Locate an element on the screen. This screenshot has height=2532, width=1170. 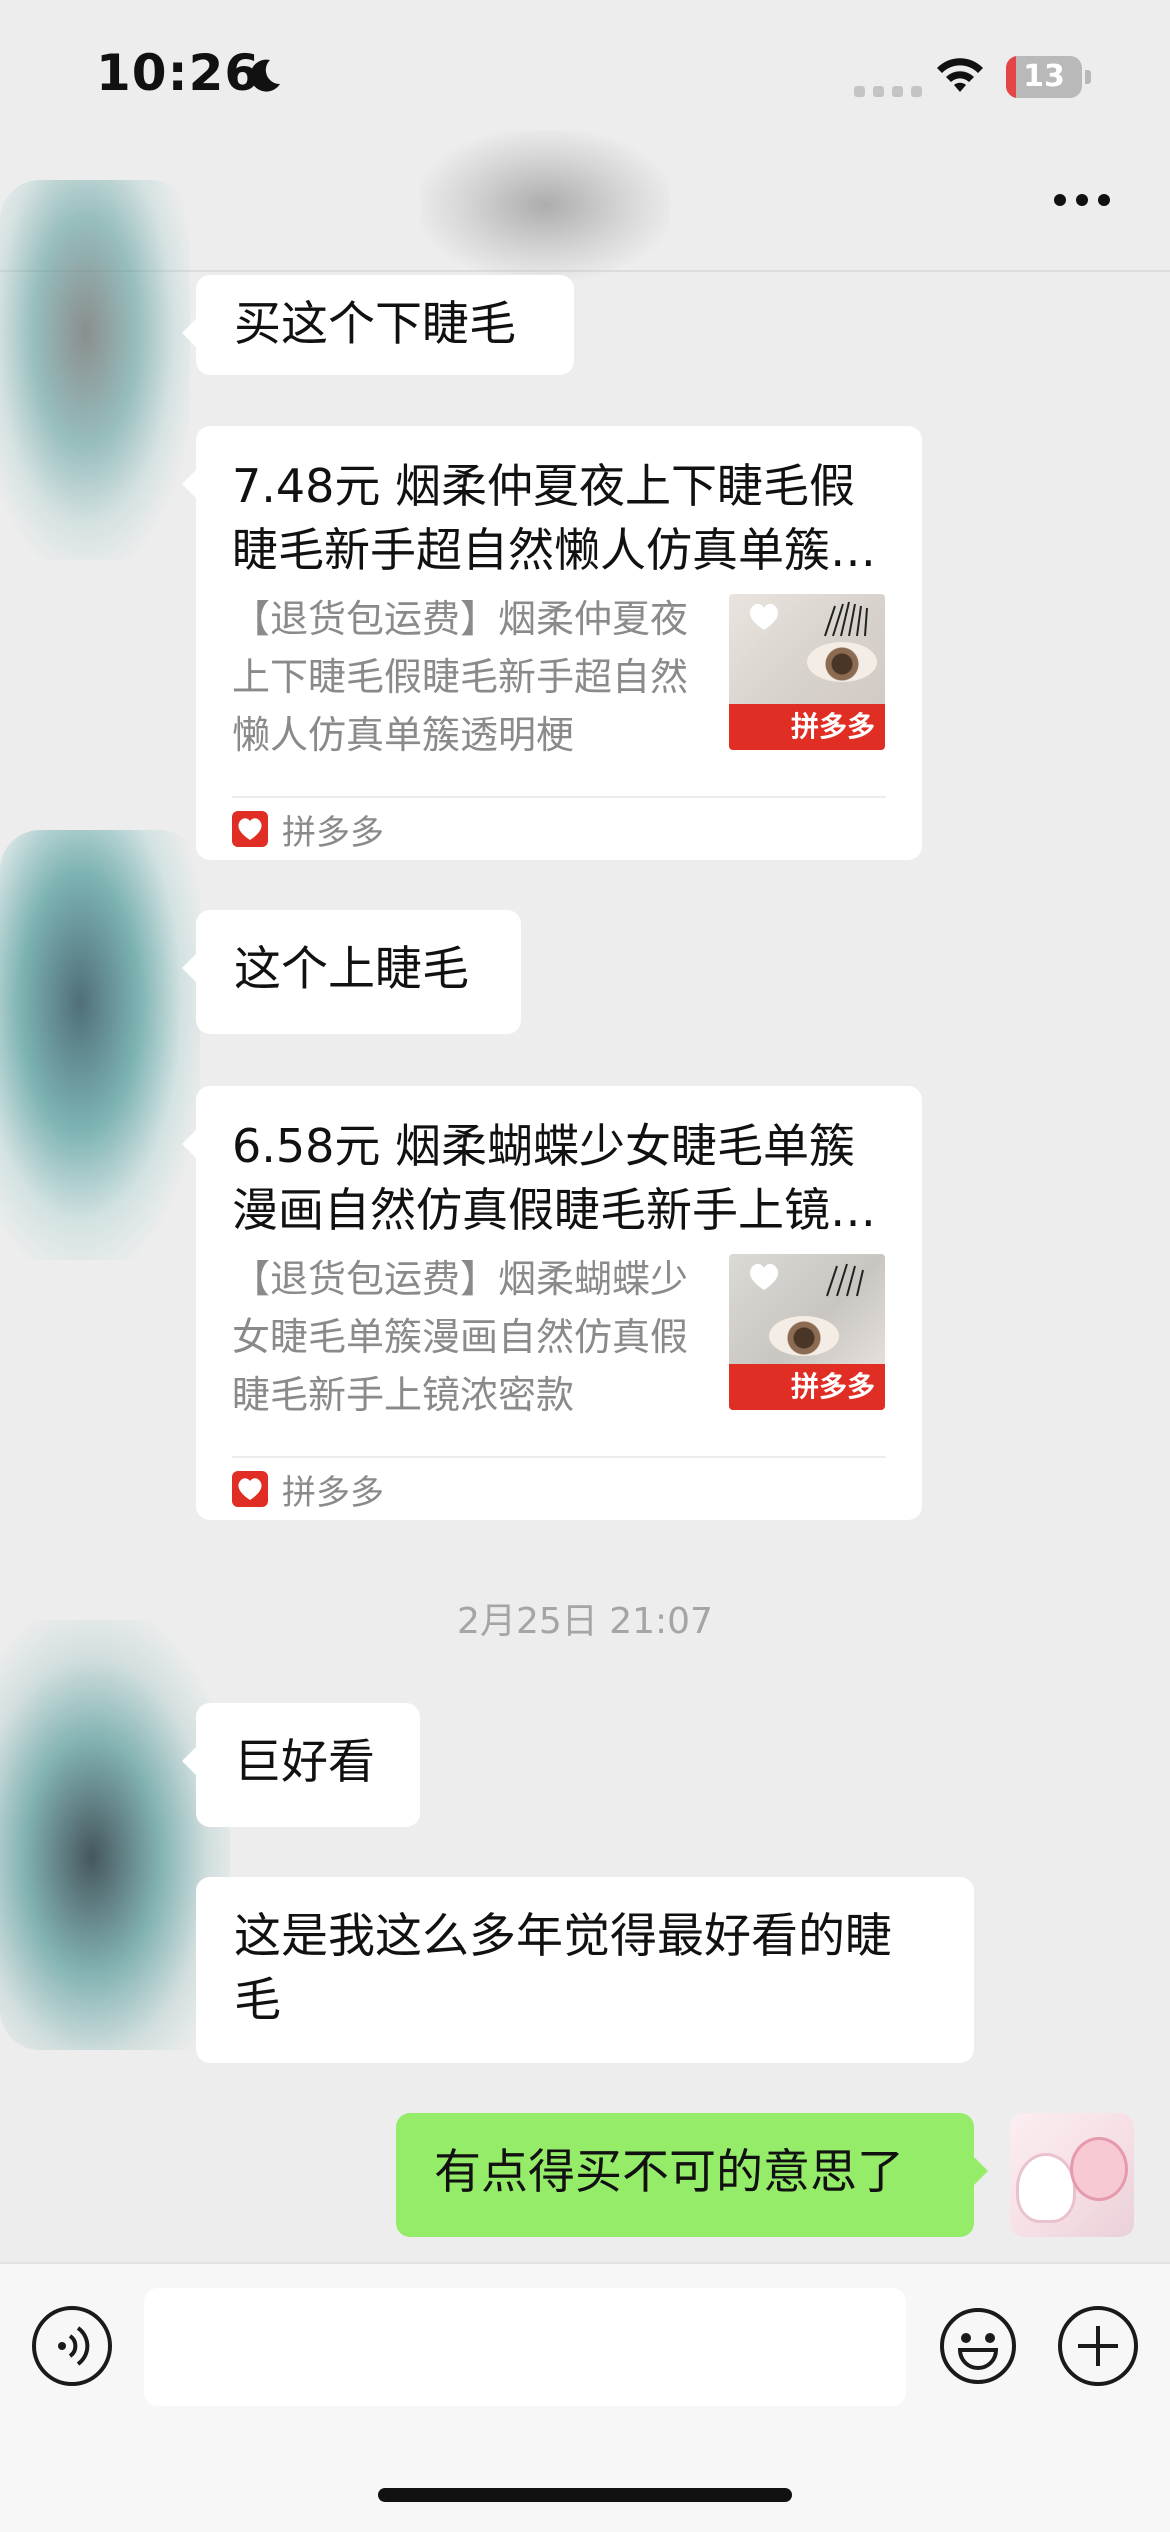
message-bubble: 巨好看 is located at coordinates (301, 1765).